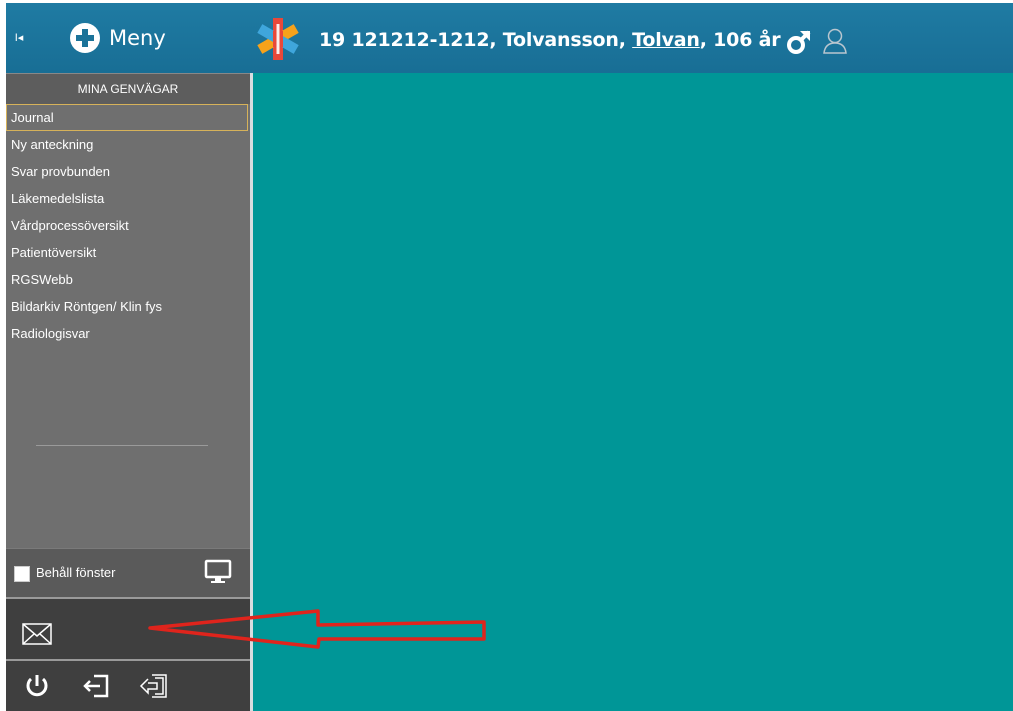 The width and height of the screenshot is (1013, 711). What do you see at coordinates (799, 42) in the screenshot?
I see `male-icon` at bounding box center [799, 42].